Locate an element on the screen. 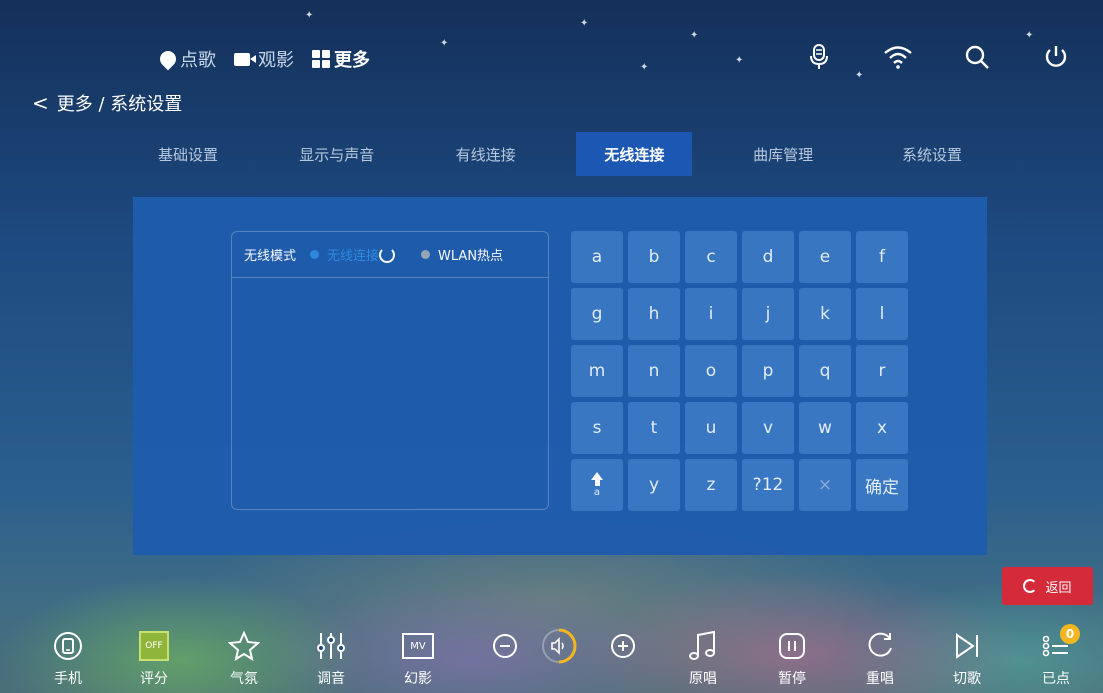 Image resolution: width=1103 pixels, height=693 pixels. phantom-button: MV 幻影 is located at coordinates (418, 657).